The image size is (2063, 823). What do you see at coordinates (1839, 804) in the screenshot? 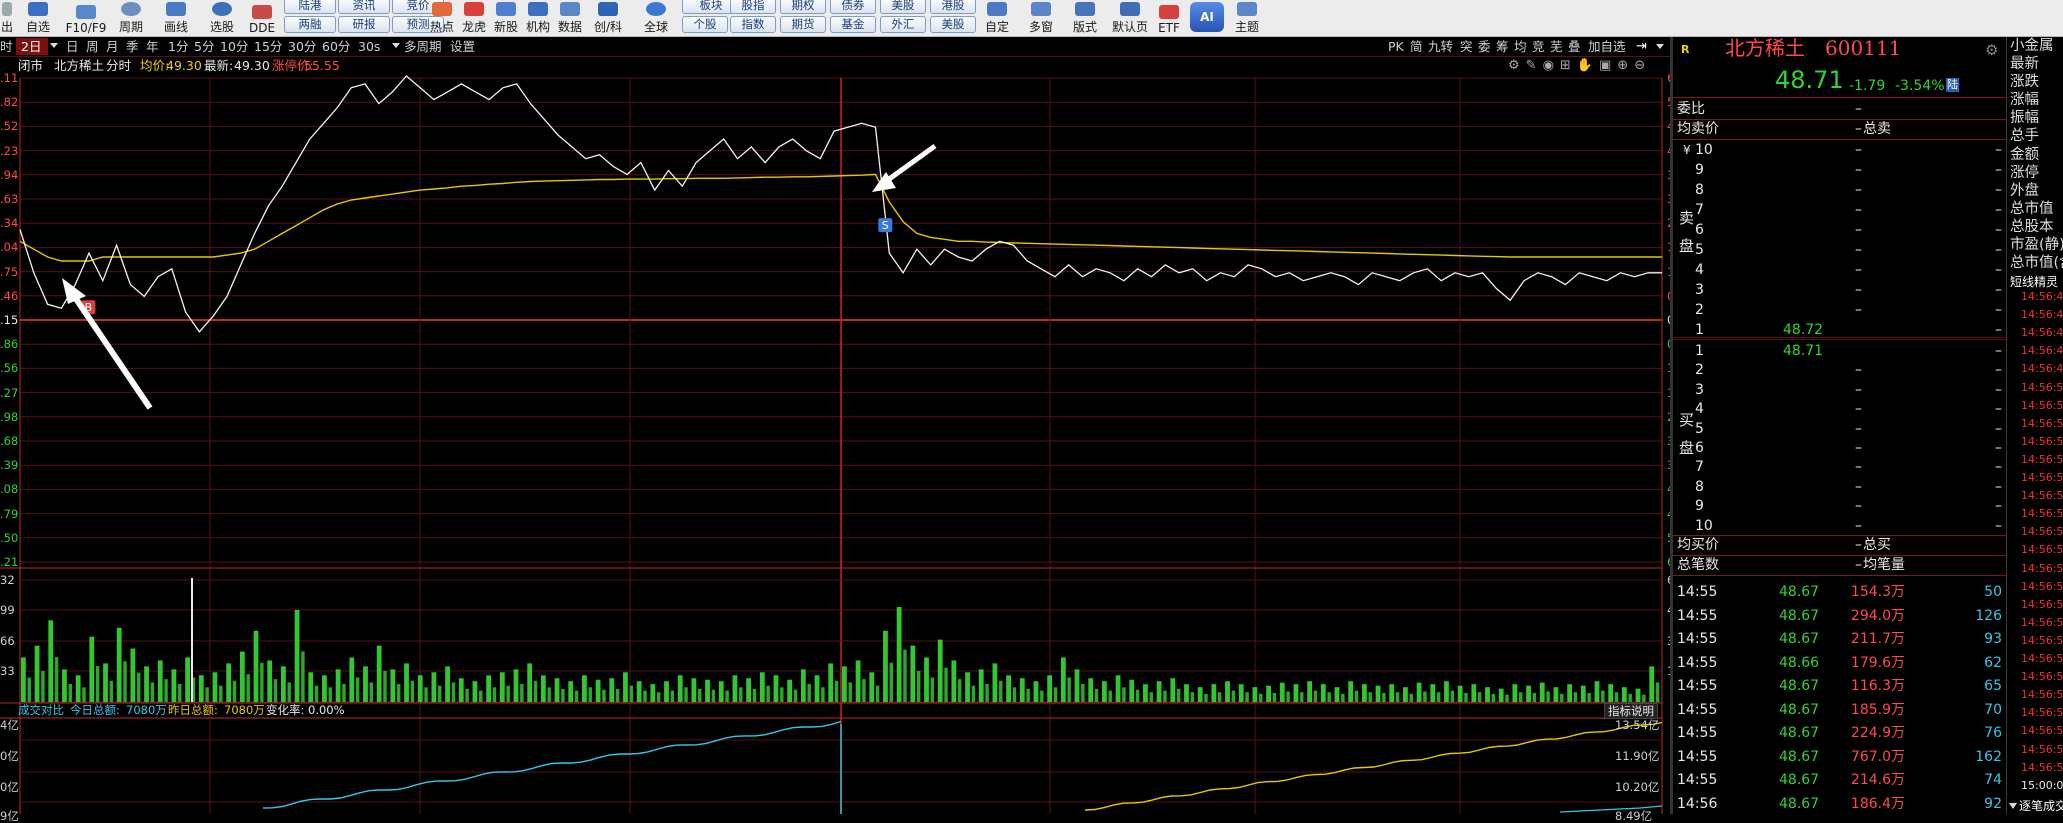
I see `tick-row: 14:56 48.67 186.4万 92` at bounding box center [1839, 804].